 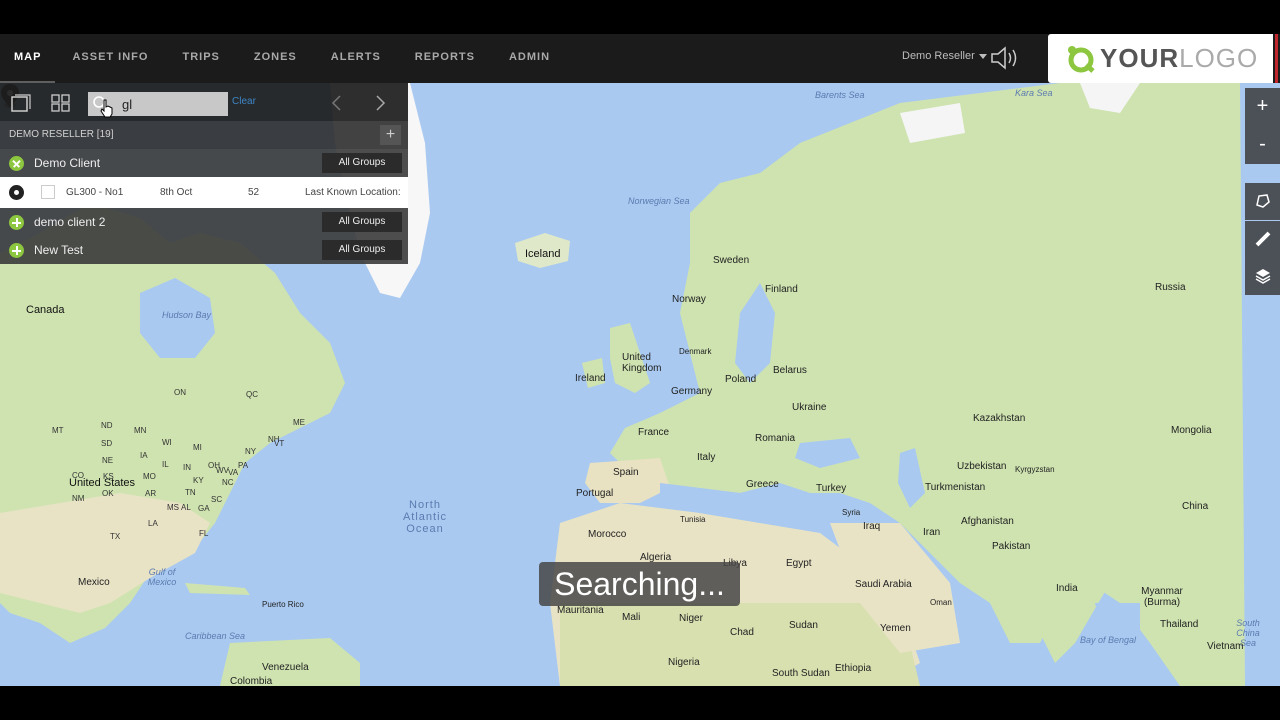 What do you see at coordinates (1006, 58) in the screenshot?
I see `speaker-icon` at bounding box center [1006, 58].